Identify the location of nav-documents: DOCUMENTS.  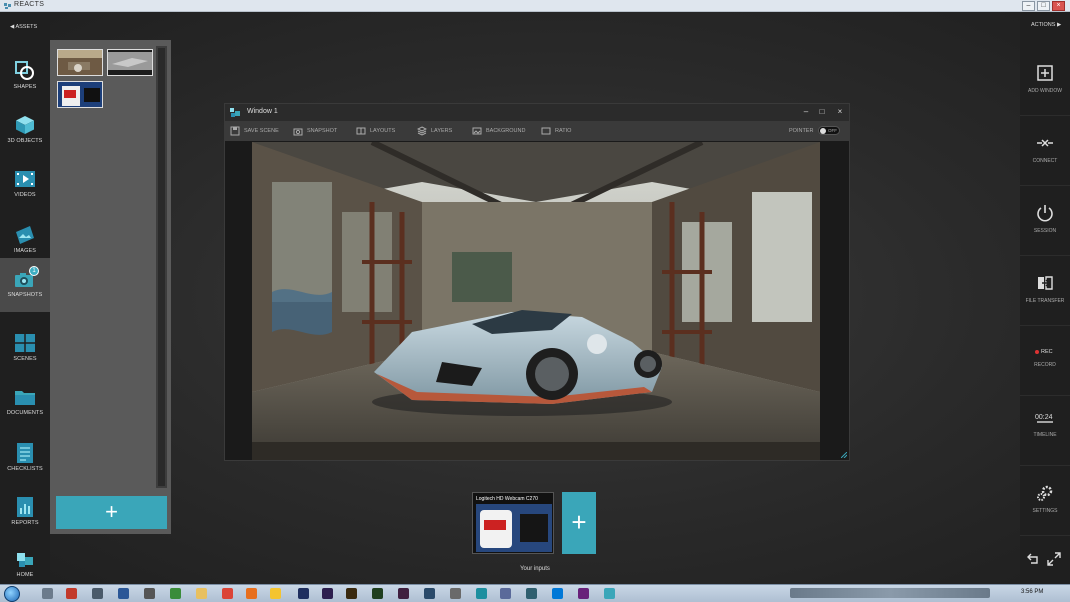
(25, 403).